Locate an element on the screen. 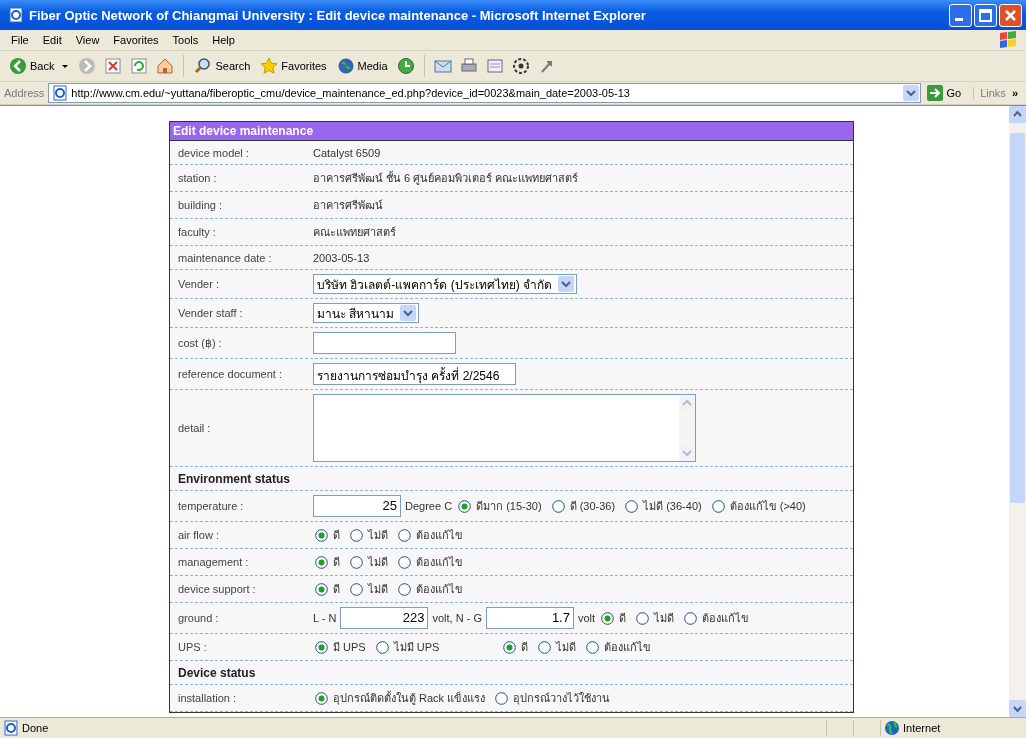 The image size is (1026, 738). number-field: 25 is located at coordinates (357, 506).